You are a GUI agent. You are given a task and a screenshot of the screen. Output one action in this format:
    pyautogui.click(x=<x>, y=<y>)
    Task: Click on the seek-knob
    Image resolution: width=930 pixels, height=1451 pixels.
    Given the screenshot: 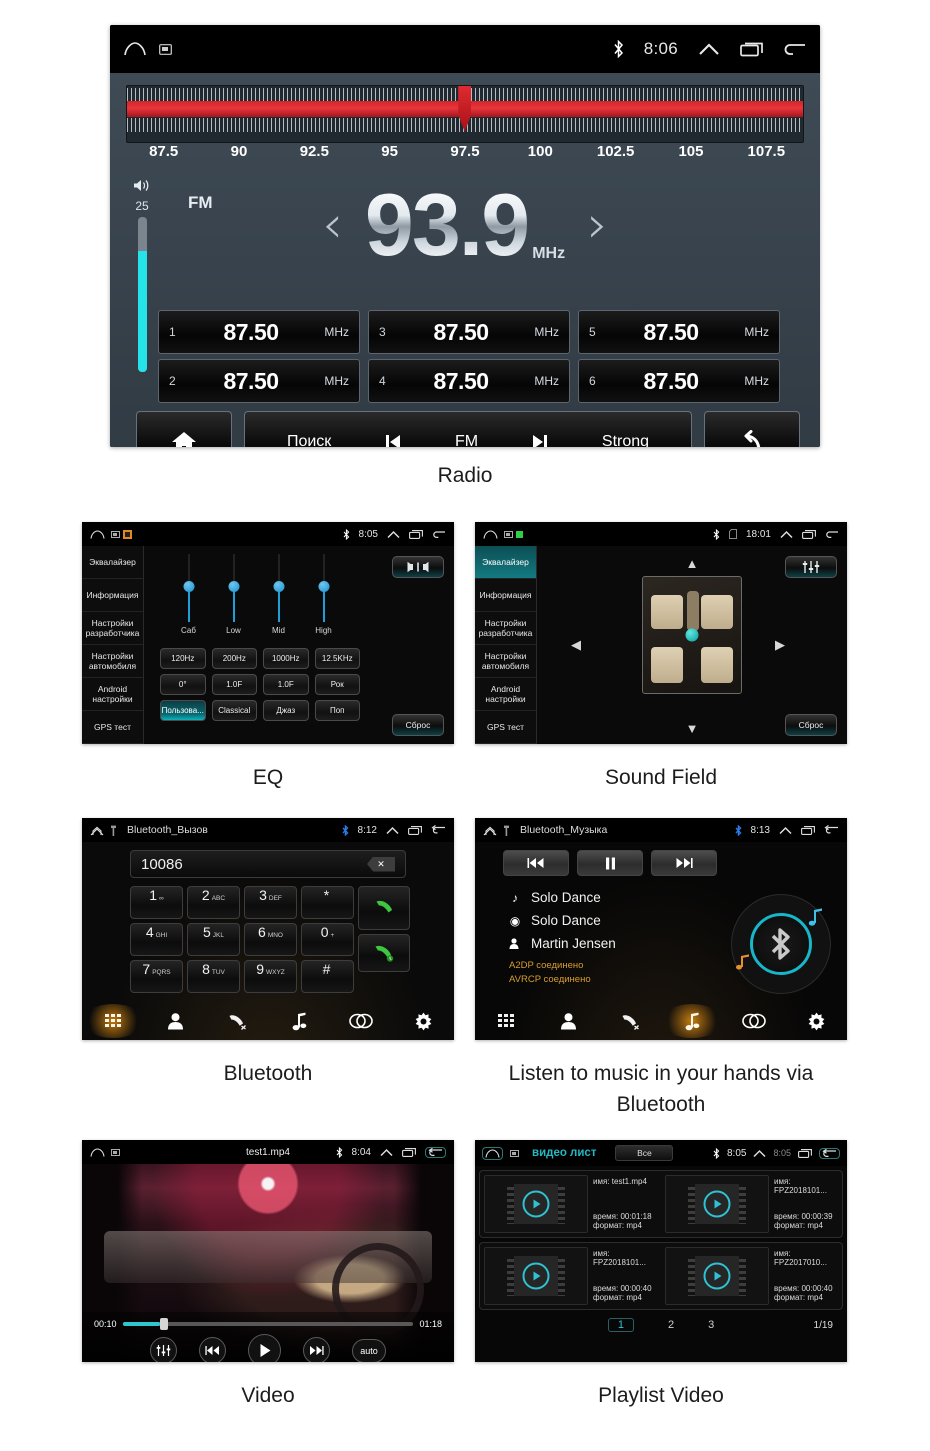 What is the action you would take?
    pyautogui.click(x=164, y=1324)
    